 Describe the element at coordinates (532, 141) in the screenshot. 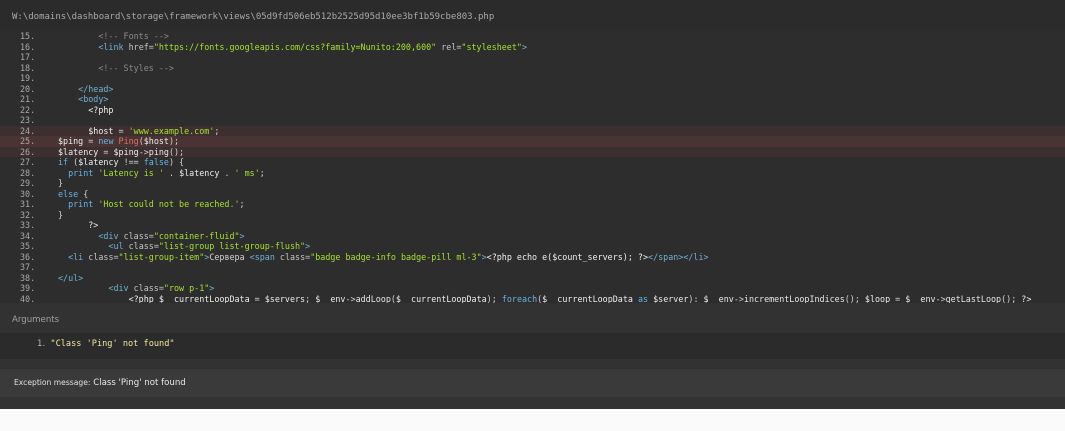

I see `code-line: 25. $ping = new Ping($host);` at that location.